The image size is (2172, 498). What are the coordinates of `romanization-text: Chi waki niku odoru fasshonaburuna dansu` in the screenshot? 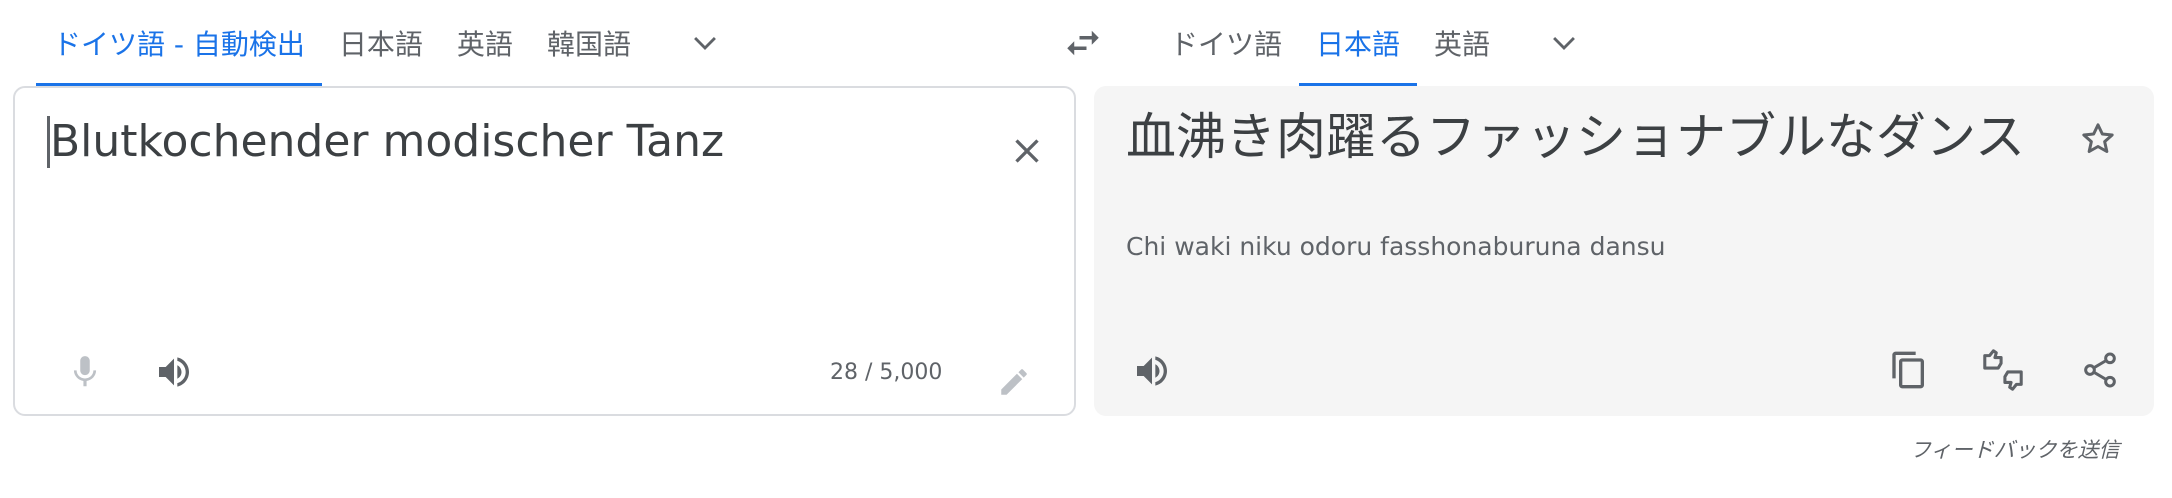 It's located at (1396, 246).